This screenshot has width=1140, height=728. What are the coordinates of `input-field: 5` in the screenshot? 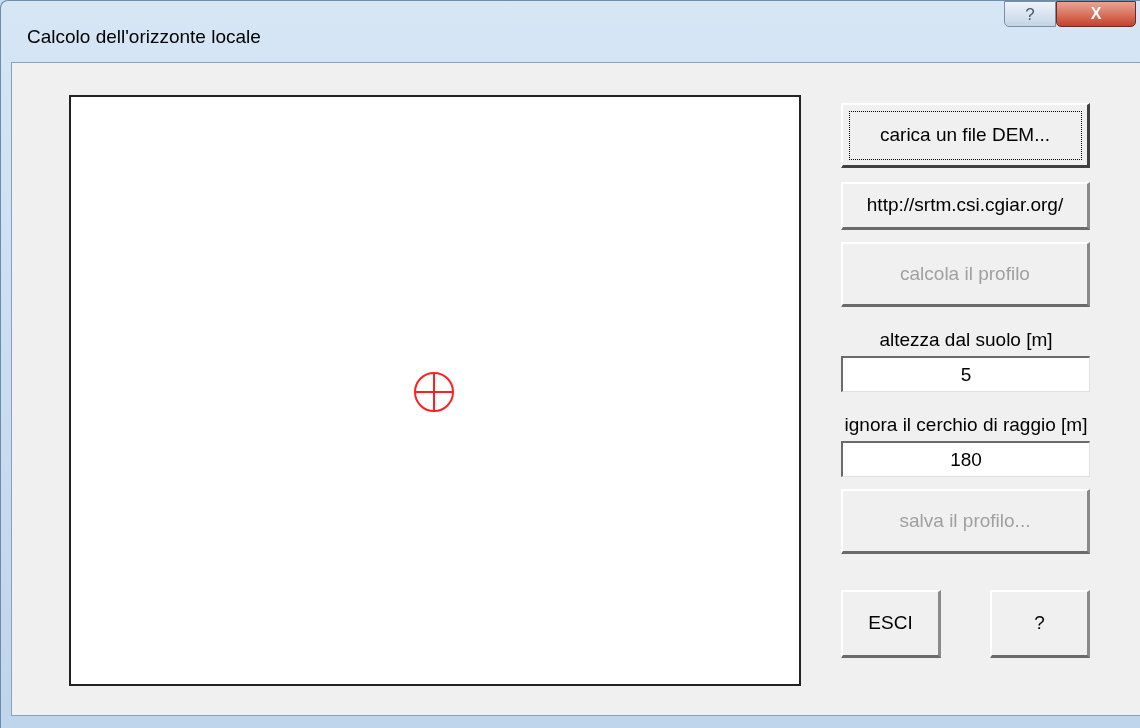 It's located at (965, 374).